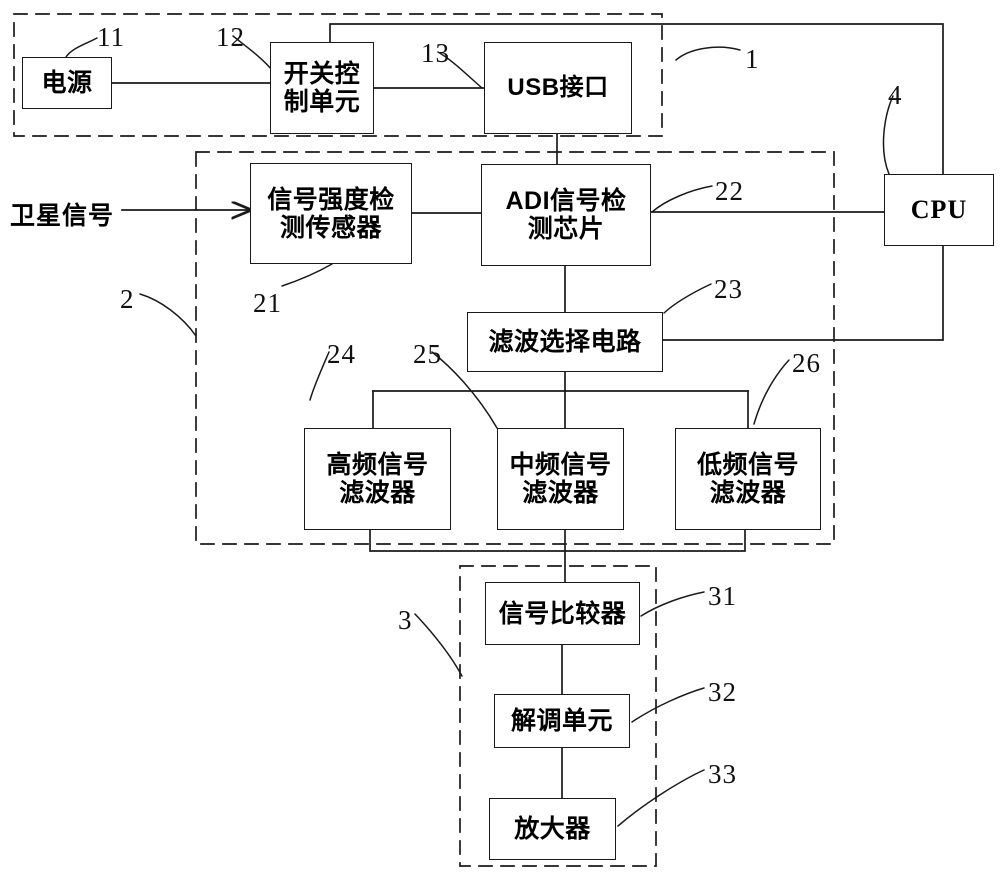 The height and width of the screenshot is (873, 1000). Describe the element at coordinates (62, 216) in the screenshot. I see `satellite-signal-input-label: 卫星信号` at that location.